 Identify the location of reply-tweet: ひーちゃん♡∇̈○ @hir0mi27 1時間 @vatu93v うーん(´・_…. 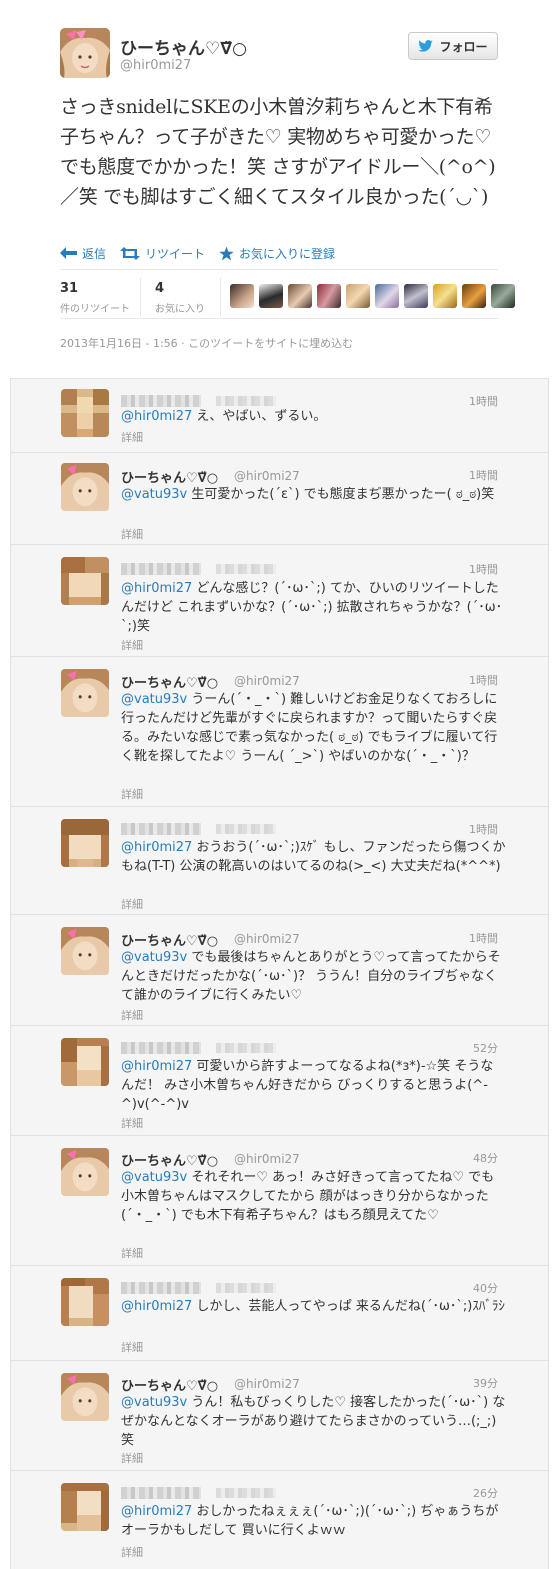
(279, 732).